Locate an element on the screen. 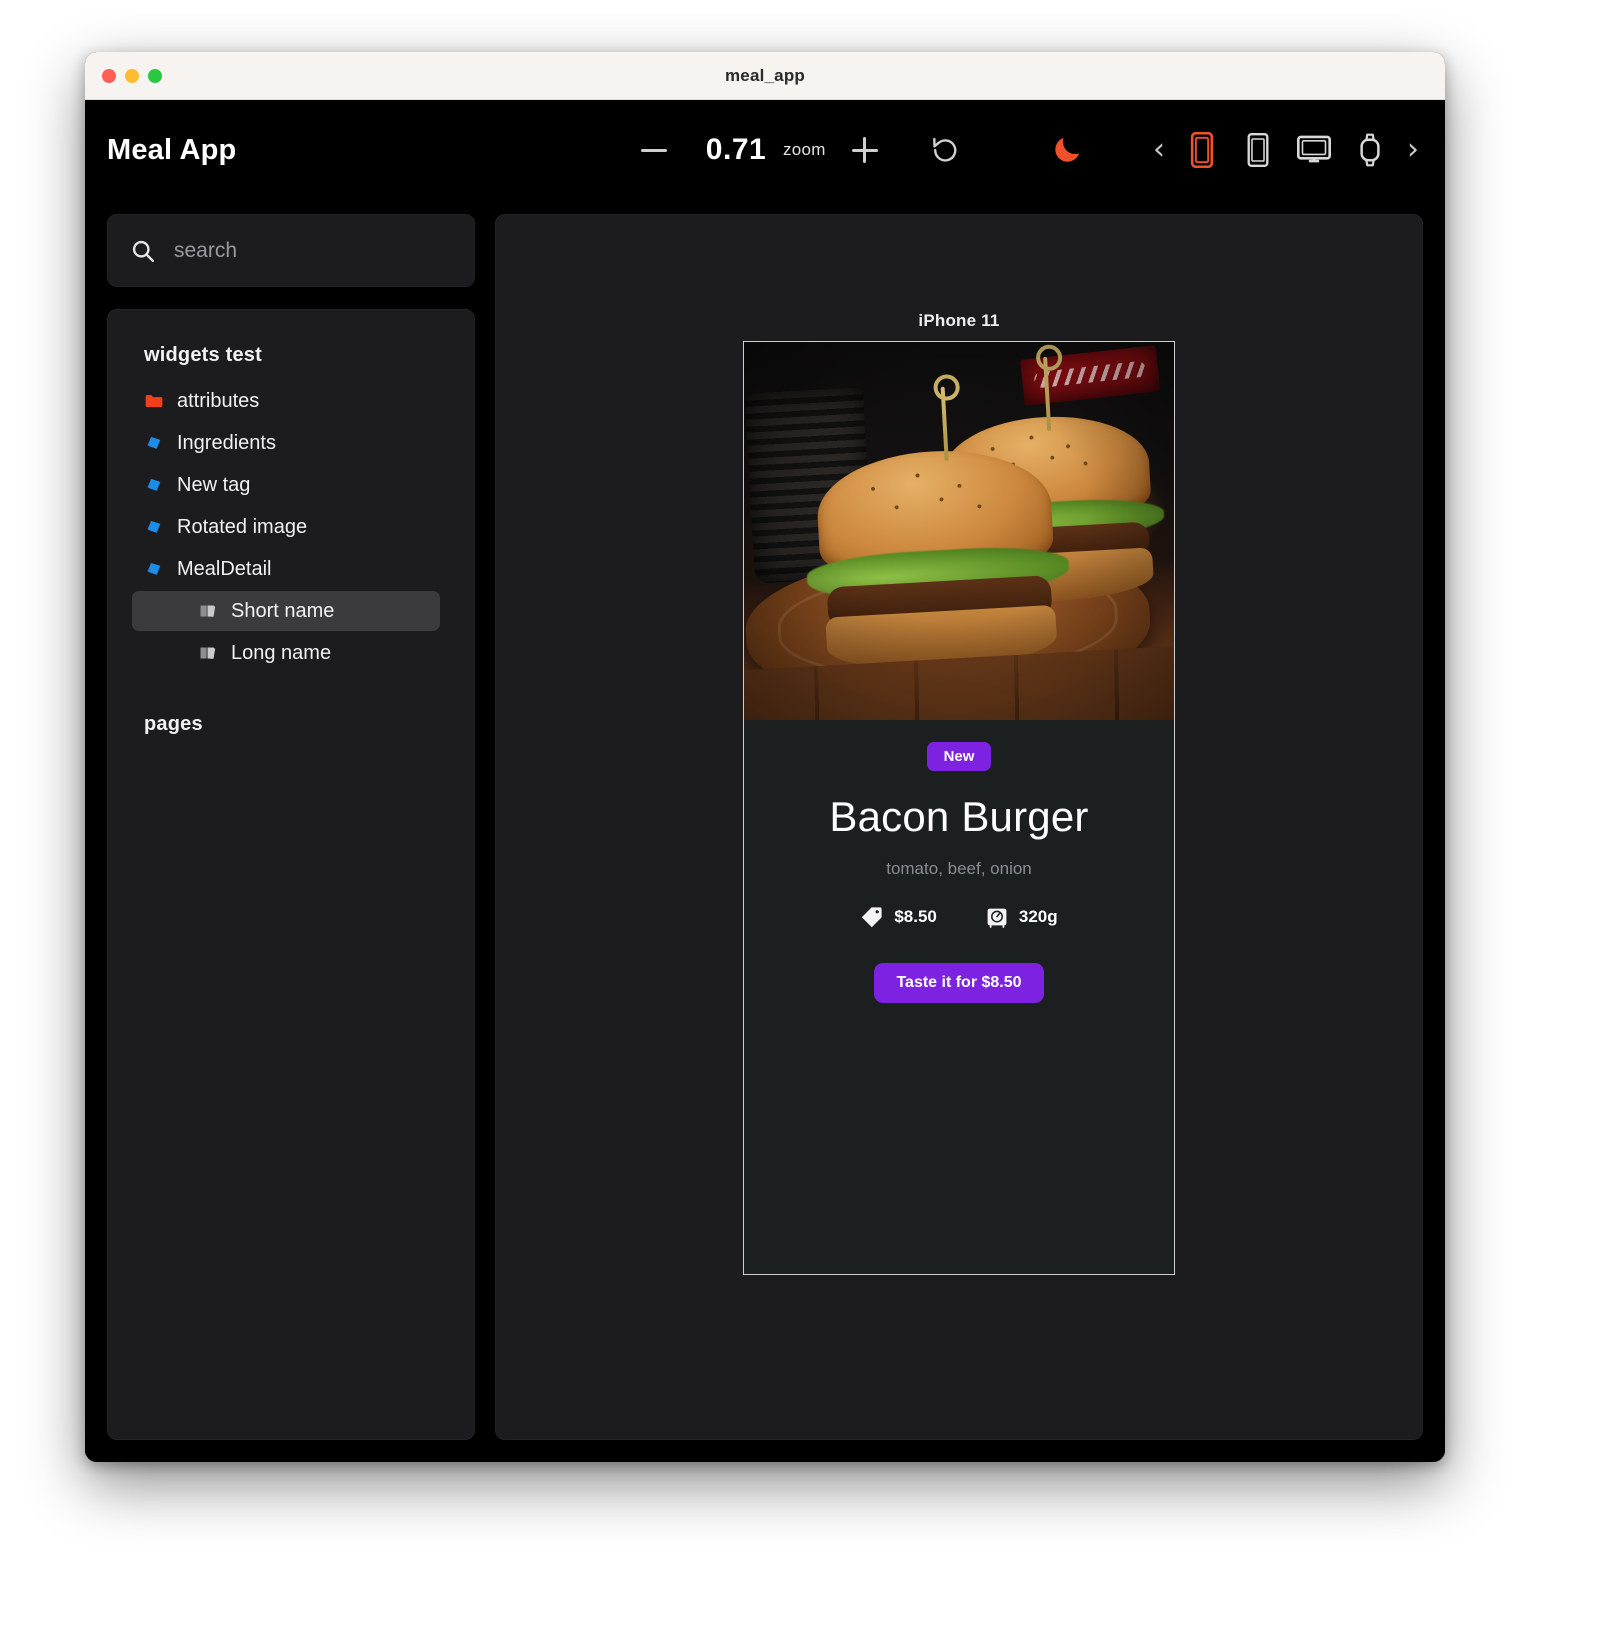 The image size is (1600, 1643). device-phone-button is located at coordinates (1202, 150).